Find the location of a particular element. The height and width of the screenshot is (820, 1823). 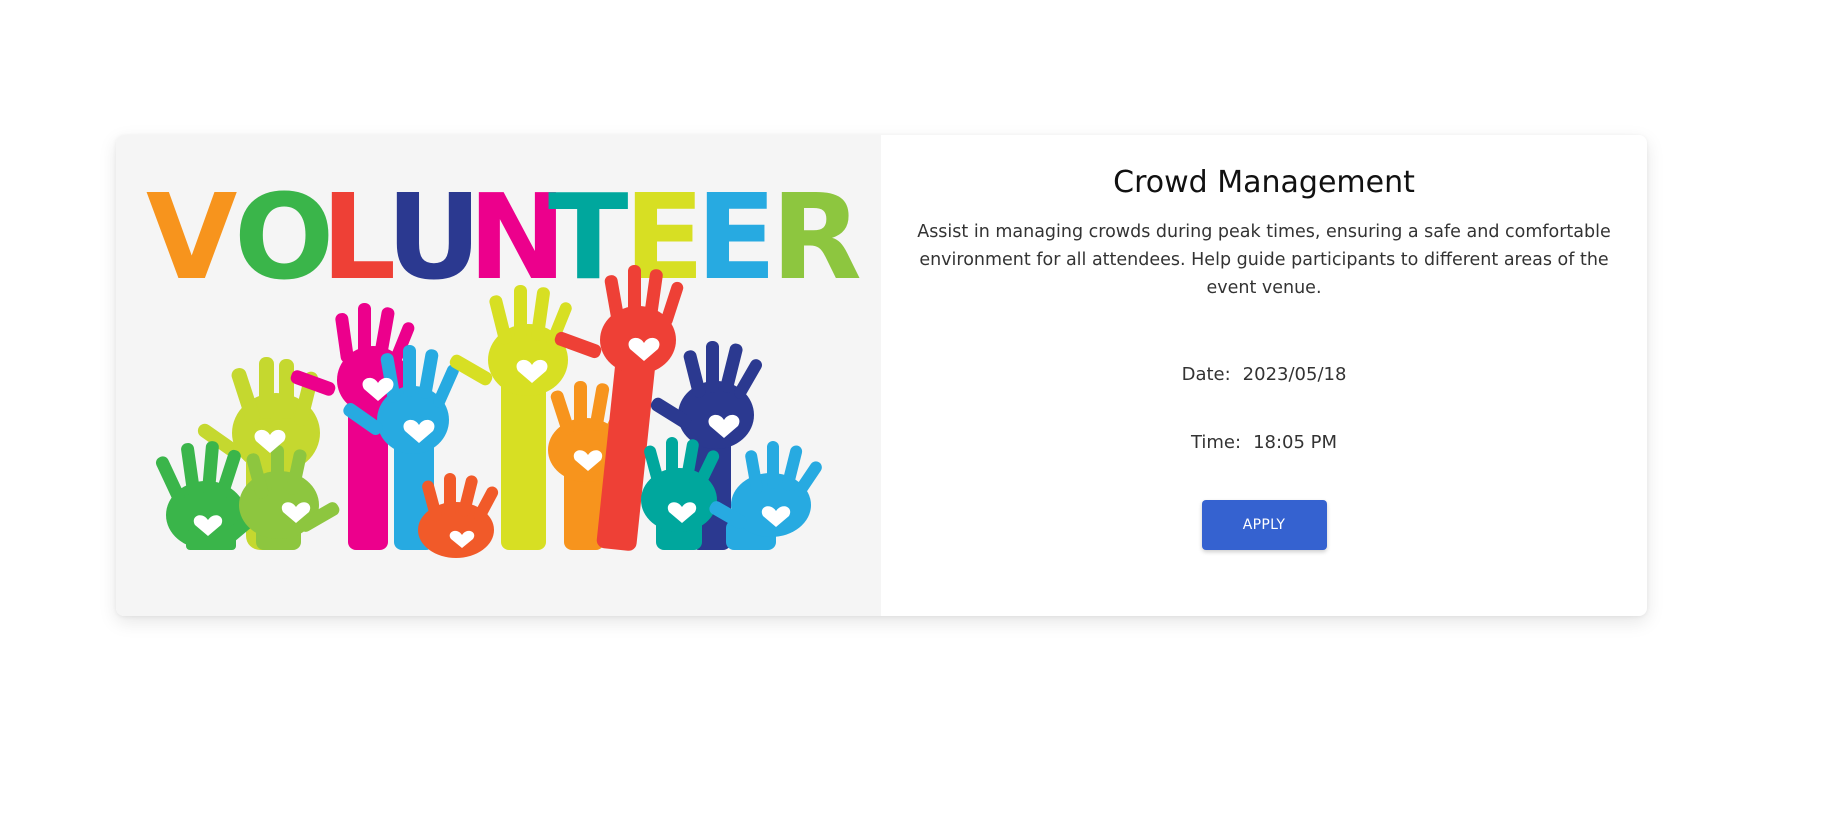

apply-button: APPLY is located at coordinates (1264, 525).